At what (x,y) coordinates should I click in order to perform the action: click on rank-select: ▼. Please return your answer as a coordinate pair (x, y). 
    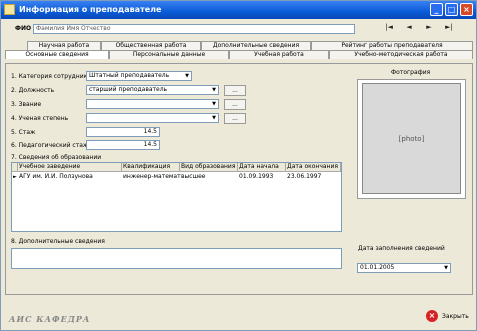
    Looking at the image, I should click on (152, 118).